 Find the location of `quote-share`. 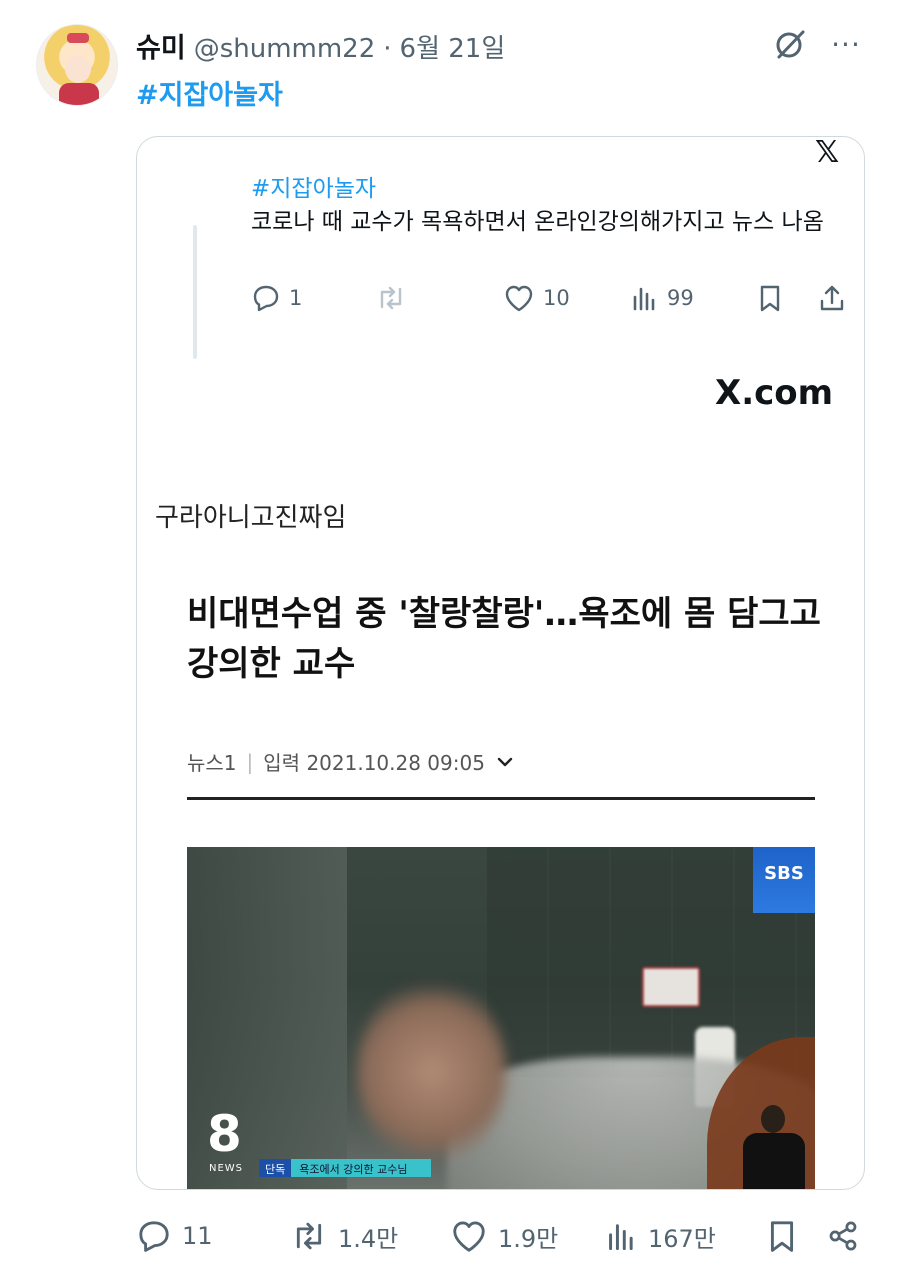

quote-share is located at coordinates (832, 298).